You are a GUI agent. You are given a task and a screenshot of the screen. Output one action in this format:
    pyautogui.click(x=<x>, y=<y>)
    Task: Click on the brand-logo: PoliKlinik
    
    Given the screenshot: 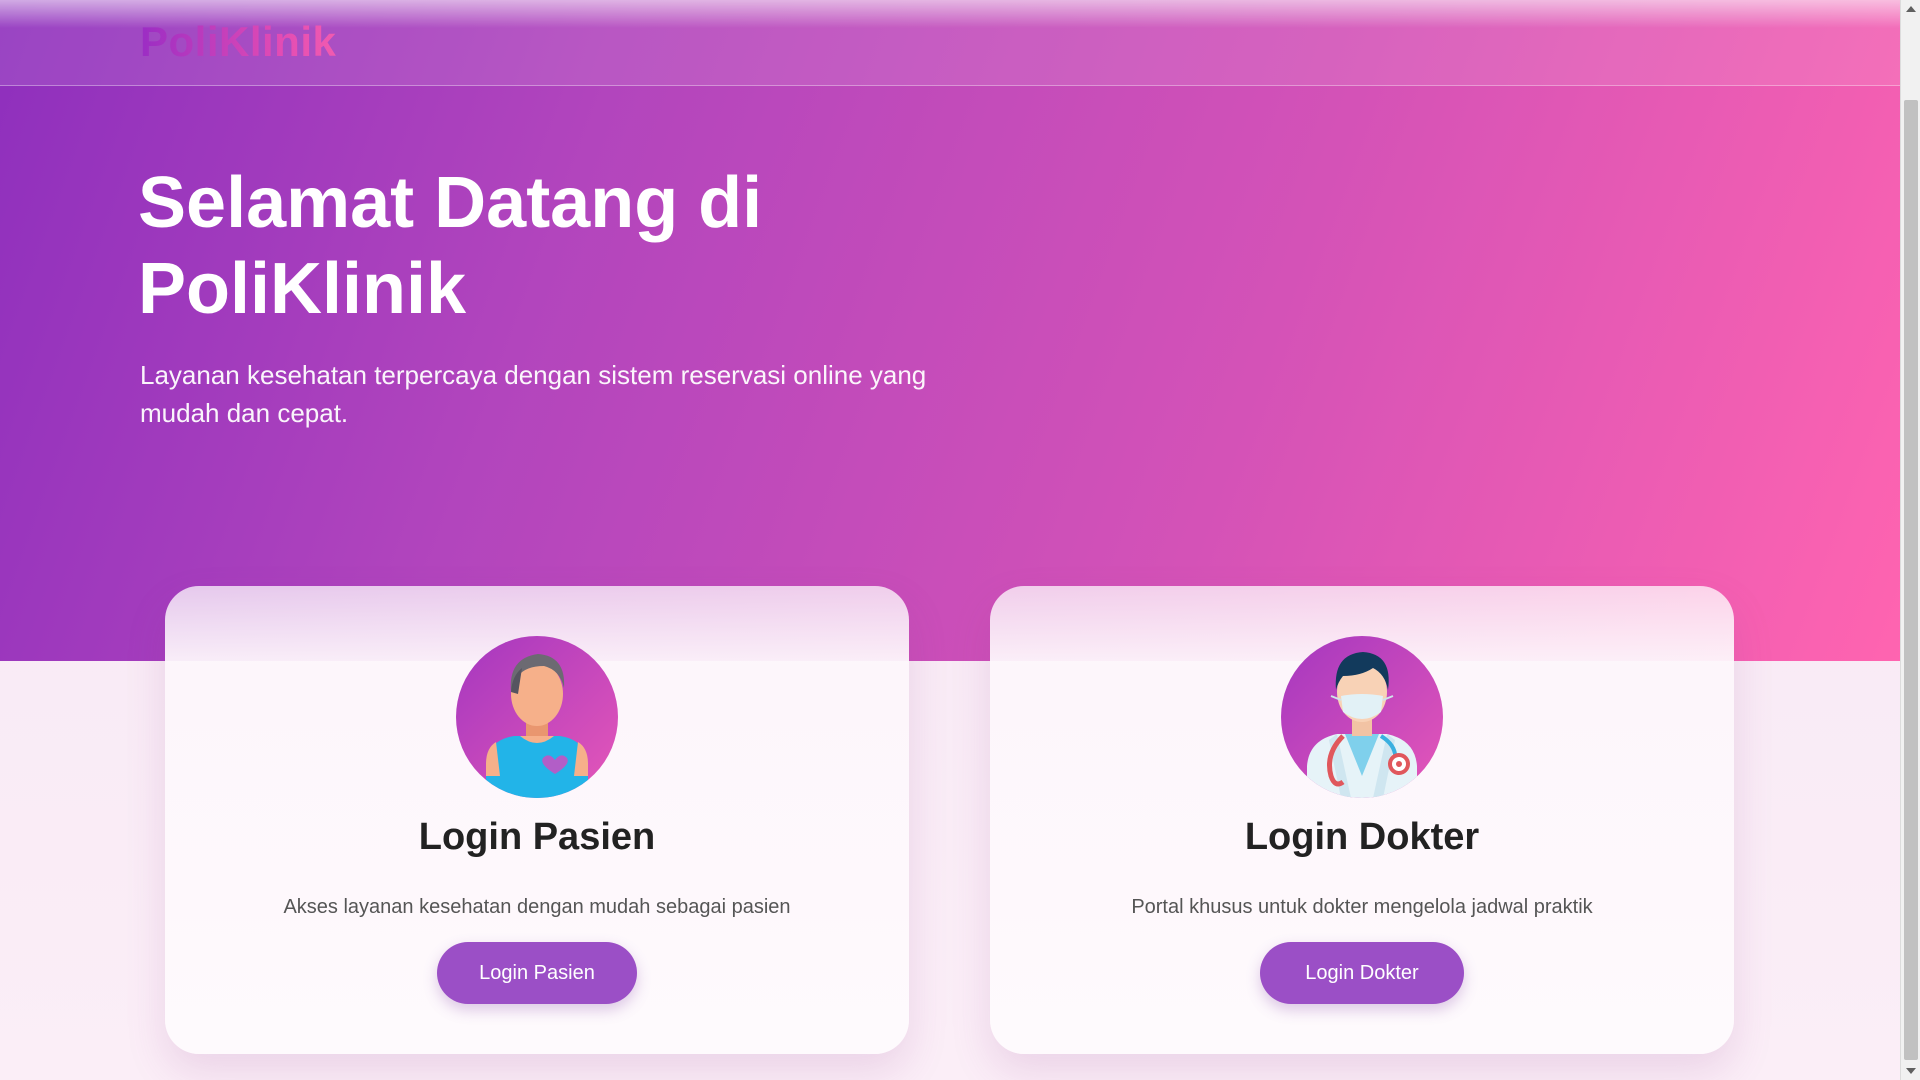 What is the action you would take?
    pyautogui.click(x=238, y=42)
    